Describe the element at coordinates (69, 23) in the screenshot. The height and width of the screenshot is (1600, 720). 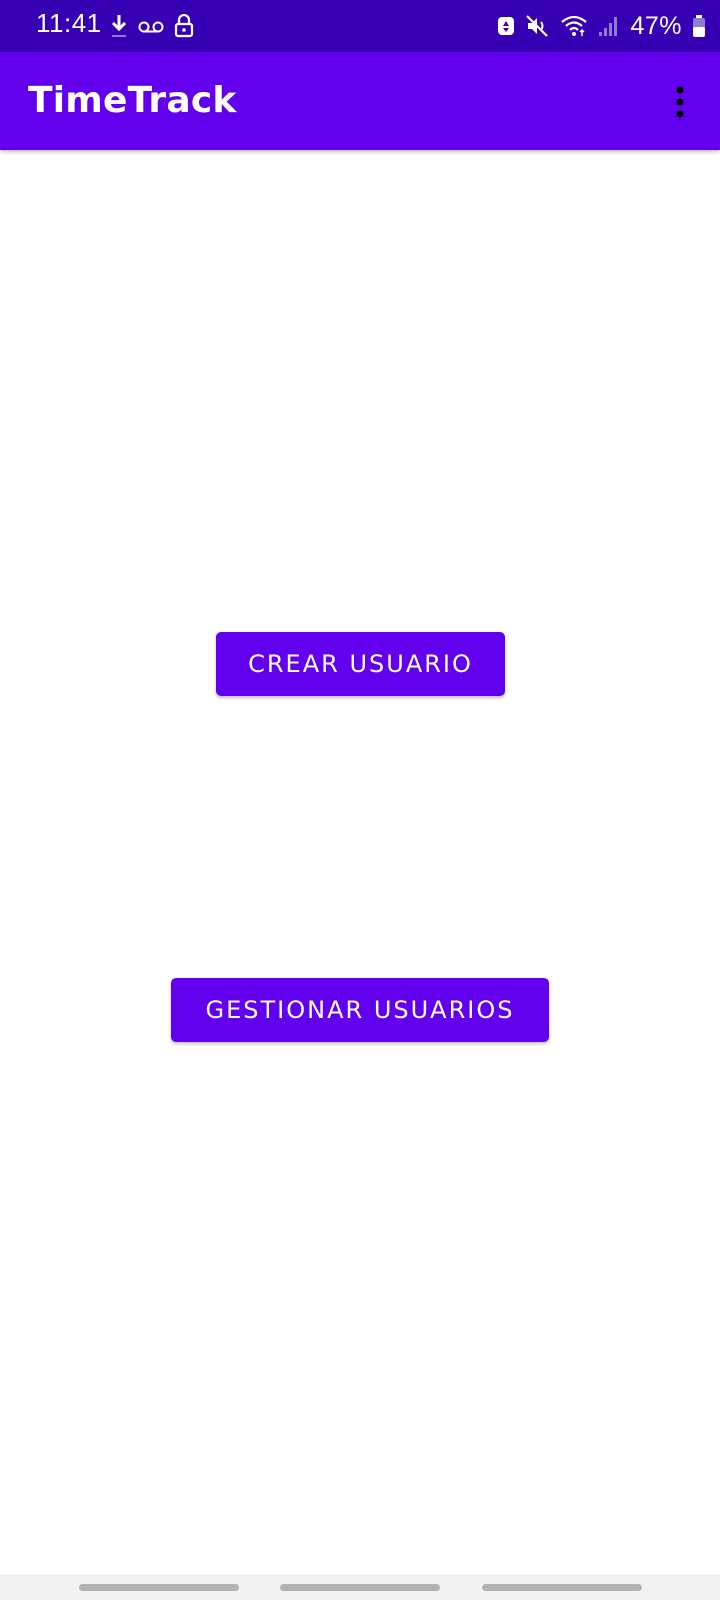
I see `status-time: 11:41` at that location.